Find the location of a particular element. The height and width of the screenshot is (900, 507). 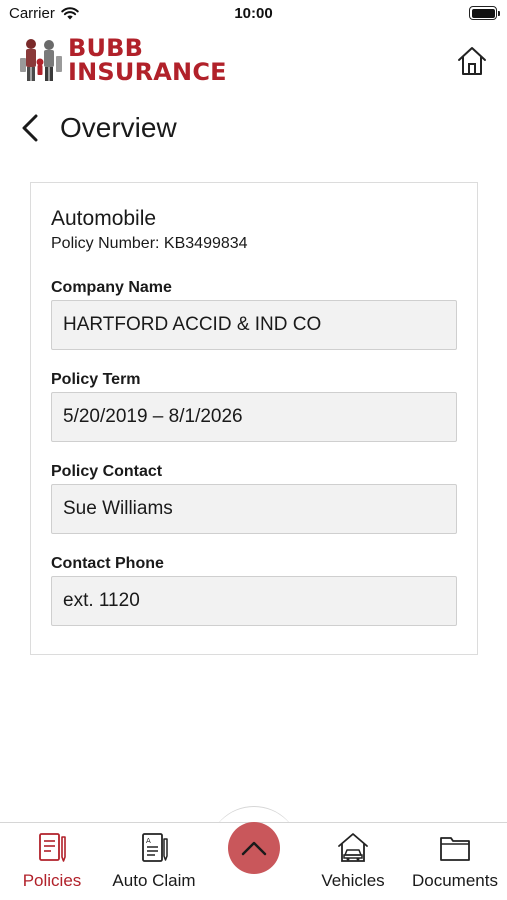

page-title: Overview is located at coordinates (118, 127).